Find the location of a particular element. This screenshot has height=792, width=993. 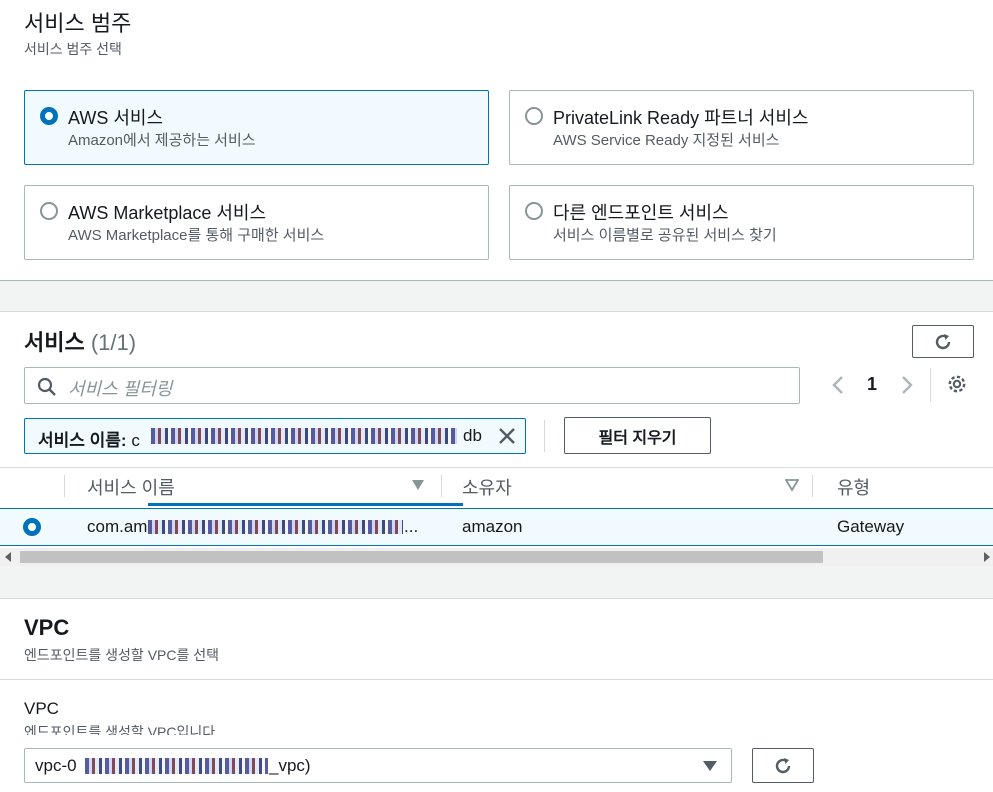

active-sort-indicator is located at coordinates (305, 504).